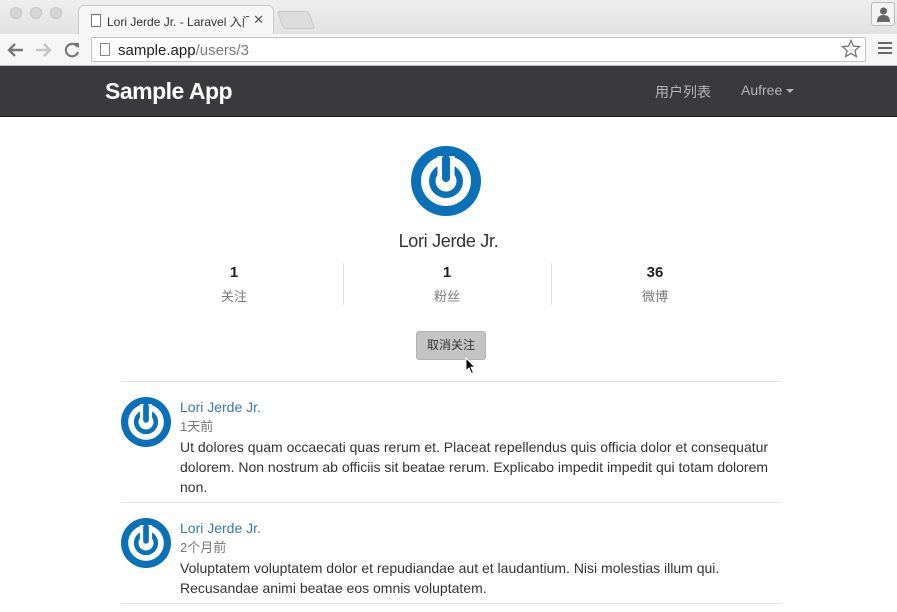  Describe the element at coordinates (203, 547) in the screenshot. I see `status-timestamp: 2个月前` at that location.